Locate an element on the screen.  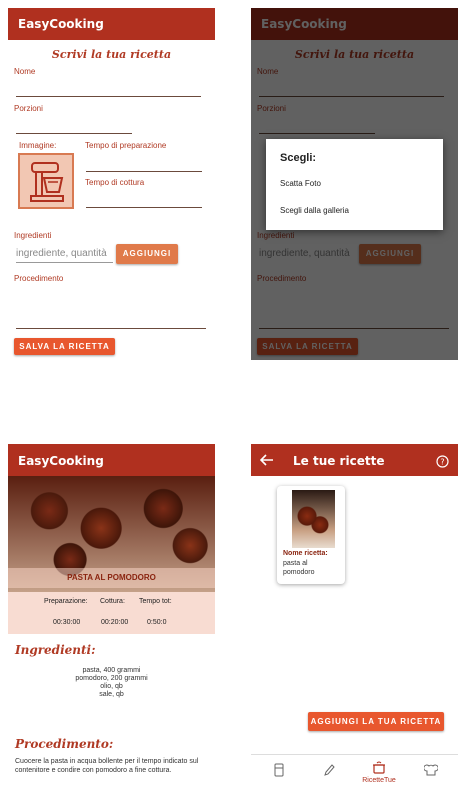
cottura-label: Cottura: is located at coordinates (112, 601).